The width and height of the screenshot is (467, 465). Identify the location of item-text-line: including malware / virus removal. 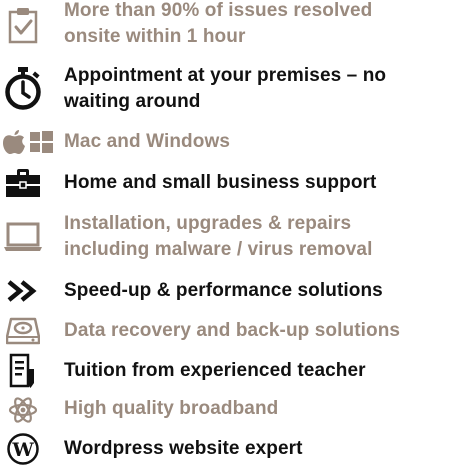
(218, 249).